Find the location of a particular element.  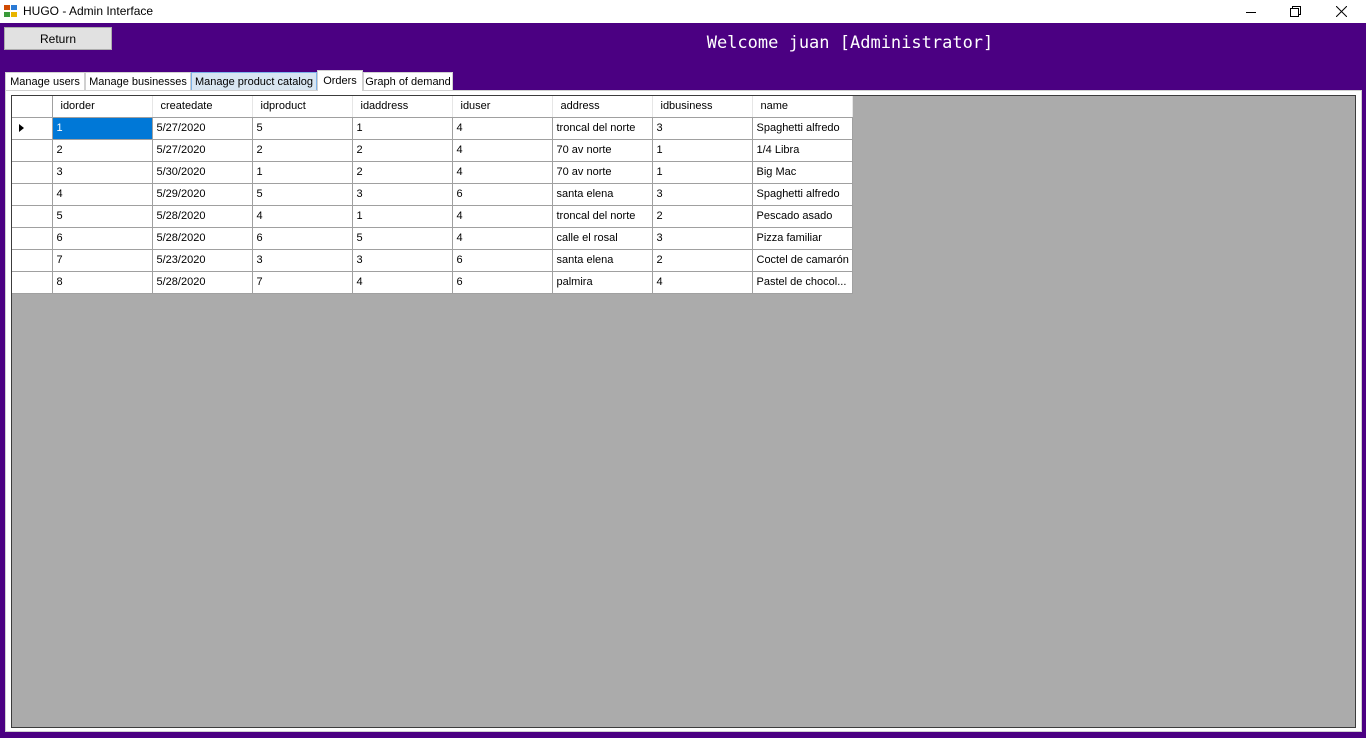

column-header-iduser: iduser is located at coordinates (502, 107).